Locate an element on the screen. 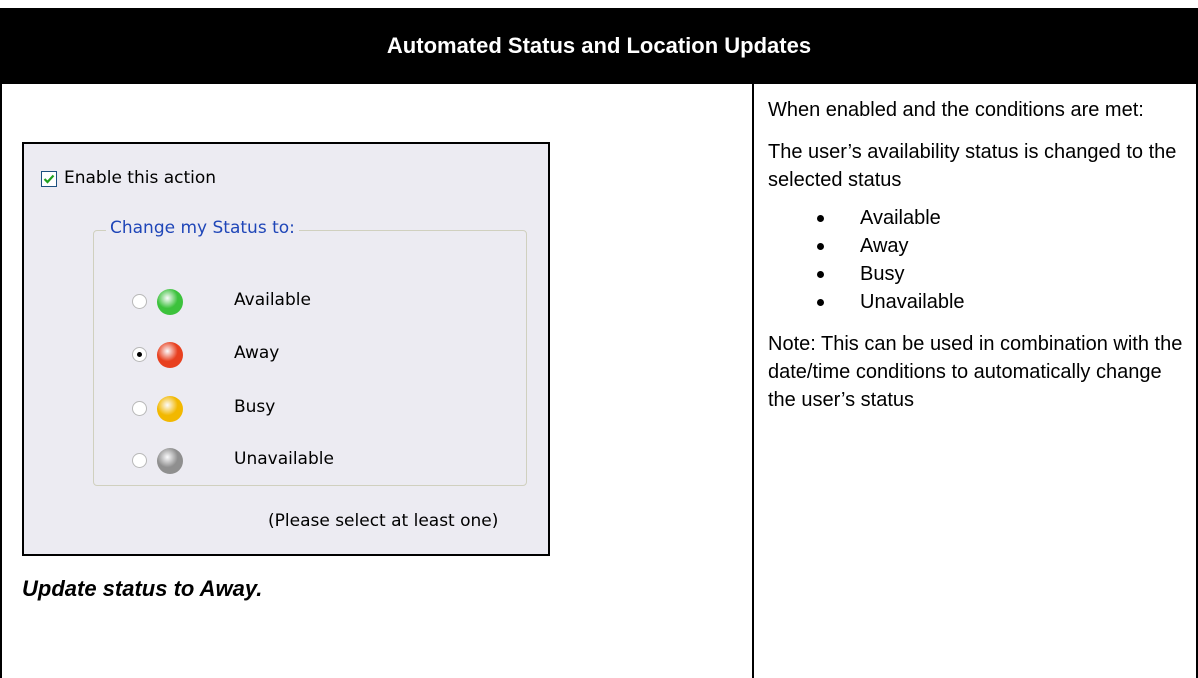  bullet-text: Unavailable is located at coordinates (912, 302).